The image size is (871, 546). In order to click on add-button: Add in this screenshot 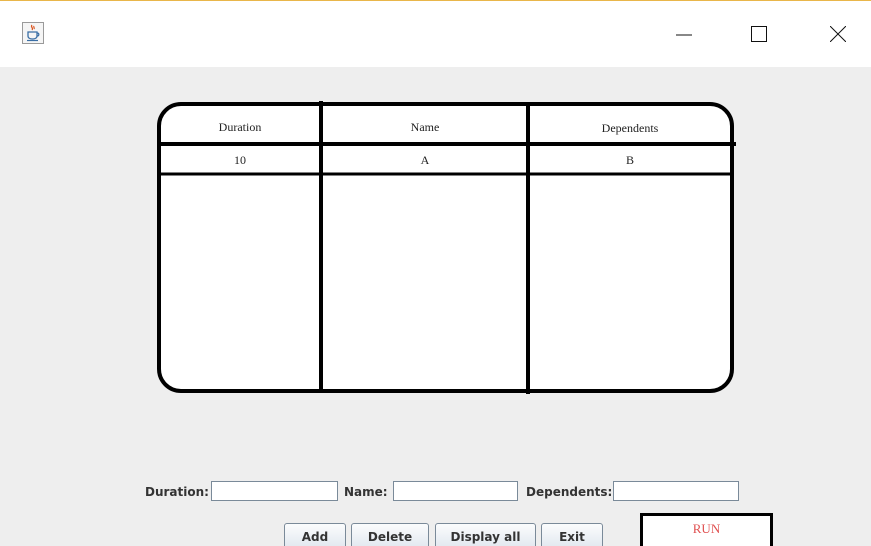, I will do `click(315, 534)`.